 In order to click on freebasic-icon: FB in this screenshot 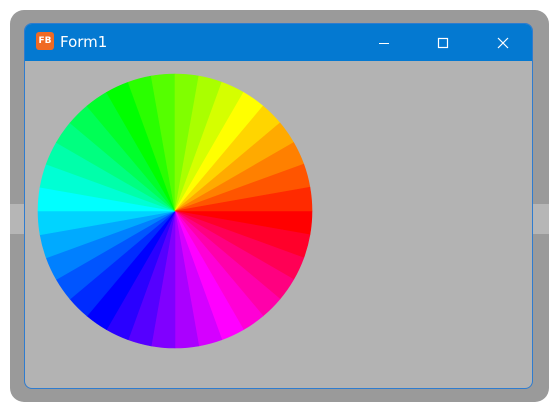, I will do `click(45, 41)`.